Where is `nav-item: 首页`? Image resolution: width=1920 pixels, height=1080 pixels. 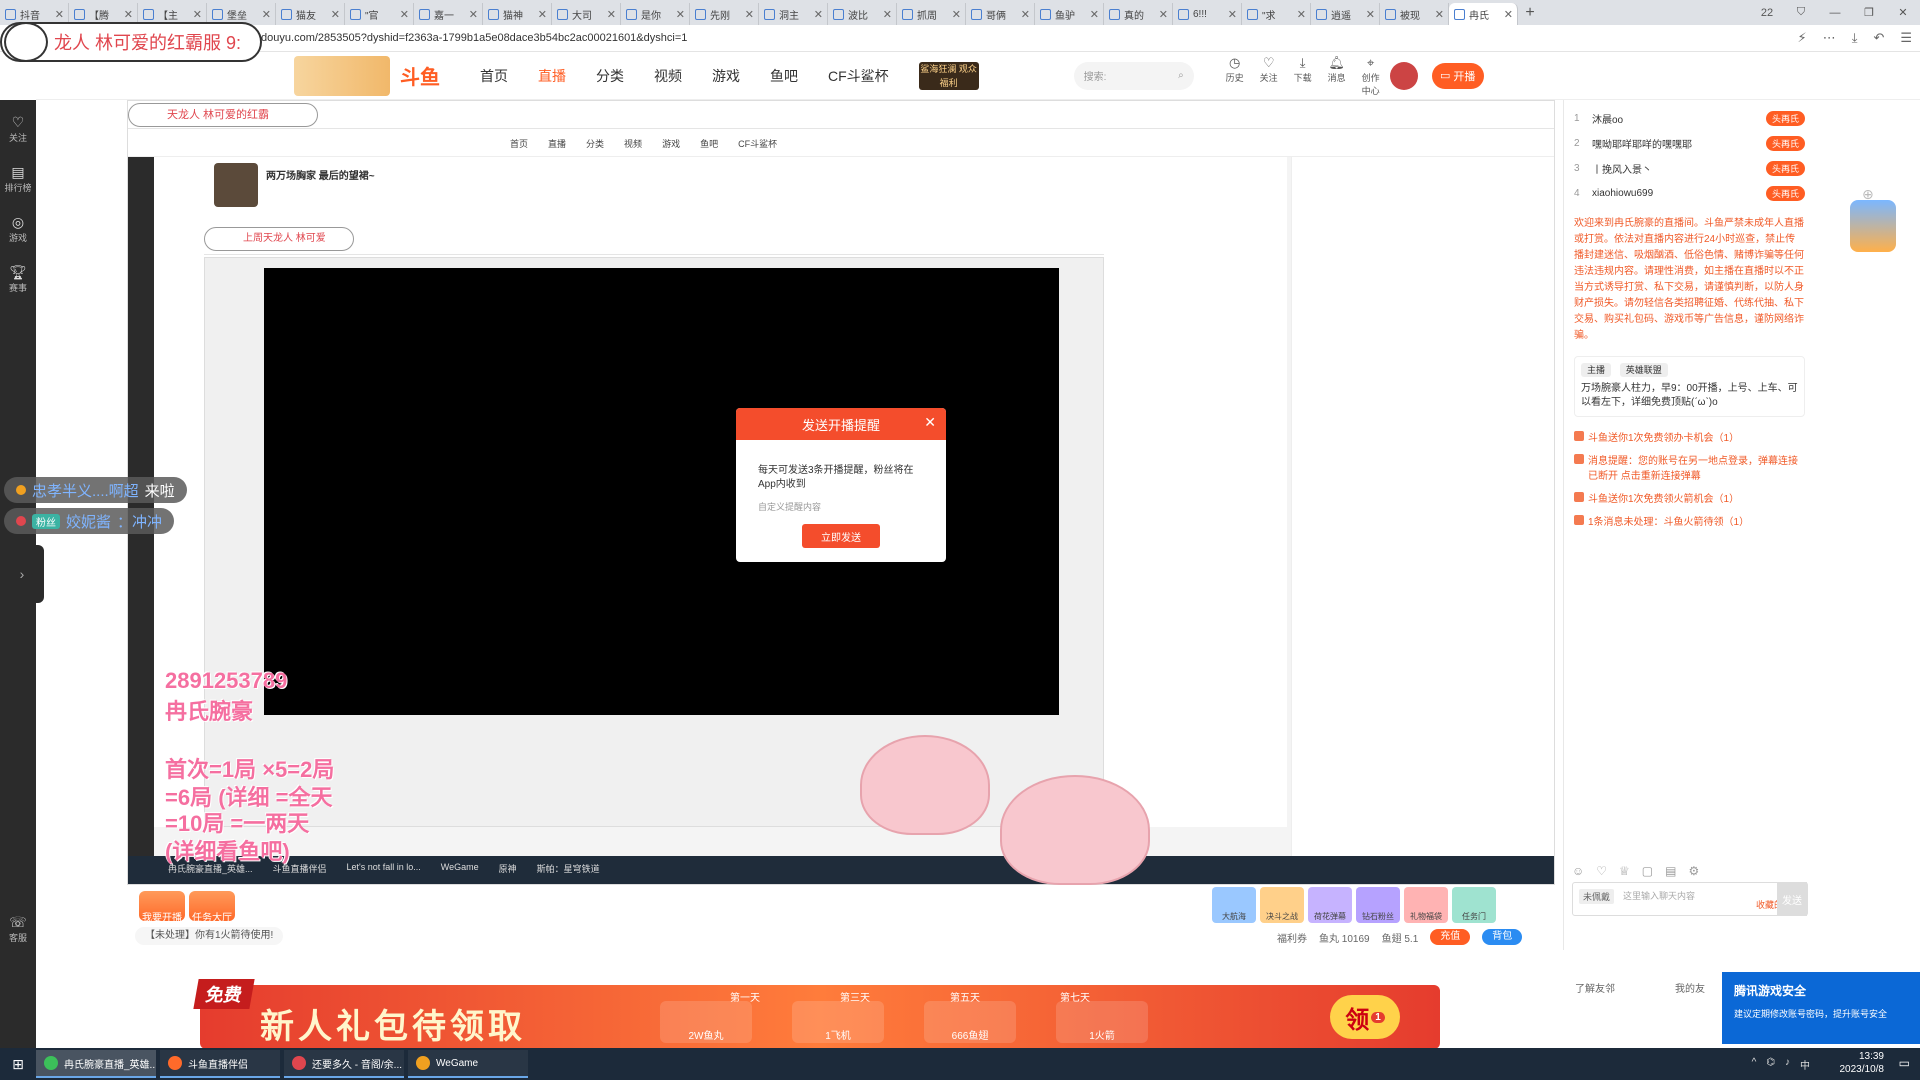 nav-item: 首页 is located at coordinates (494, 76).